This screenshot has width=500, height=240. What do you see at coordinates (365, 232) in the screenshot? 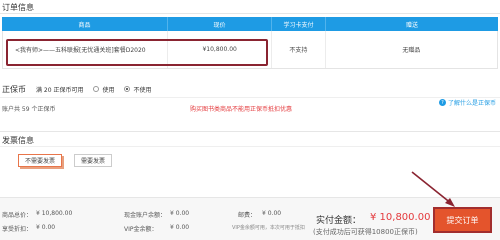
I see `pay-reward-note: (支付成功后可获得10800正保币)` at bounding box center [365, 232].